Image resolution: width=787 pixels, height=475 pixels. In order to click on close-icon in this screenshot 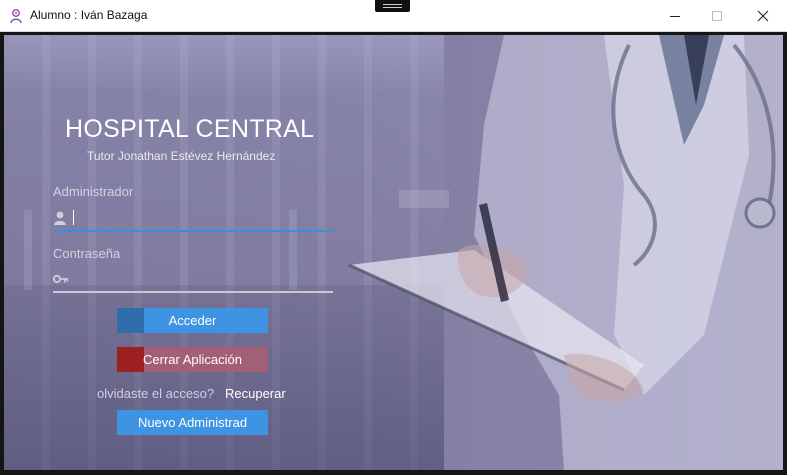, I will do `click(763, 16)`.